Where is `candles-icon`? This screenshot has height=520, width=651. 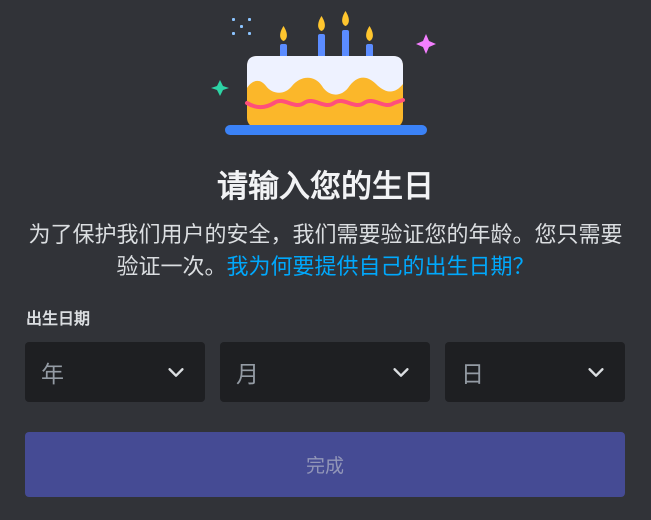
candles-icon is located at coordinates (326, 36).